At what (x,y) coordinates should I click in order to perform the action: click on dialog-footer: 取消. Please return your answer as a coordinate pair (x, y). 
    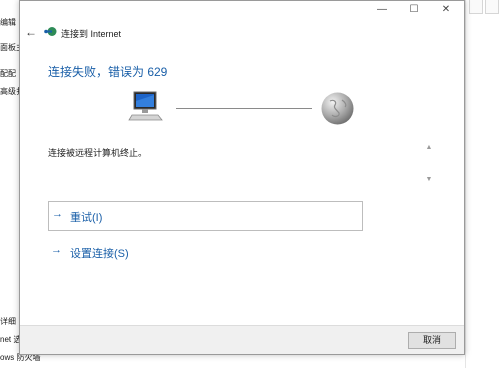
    Looking at the image, I should click on (242, 339).